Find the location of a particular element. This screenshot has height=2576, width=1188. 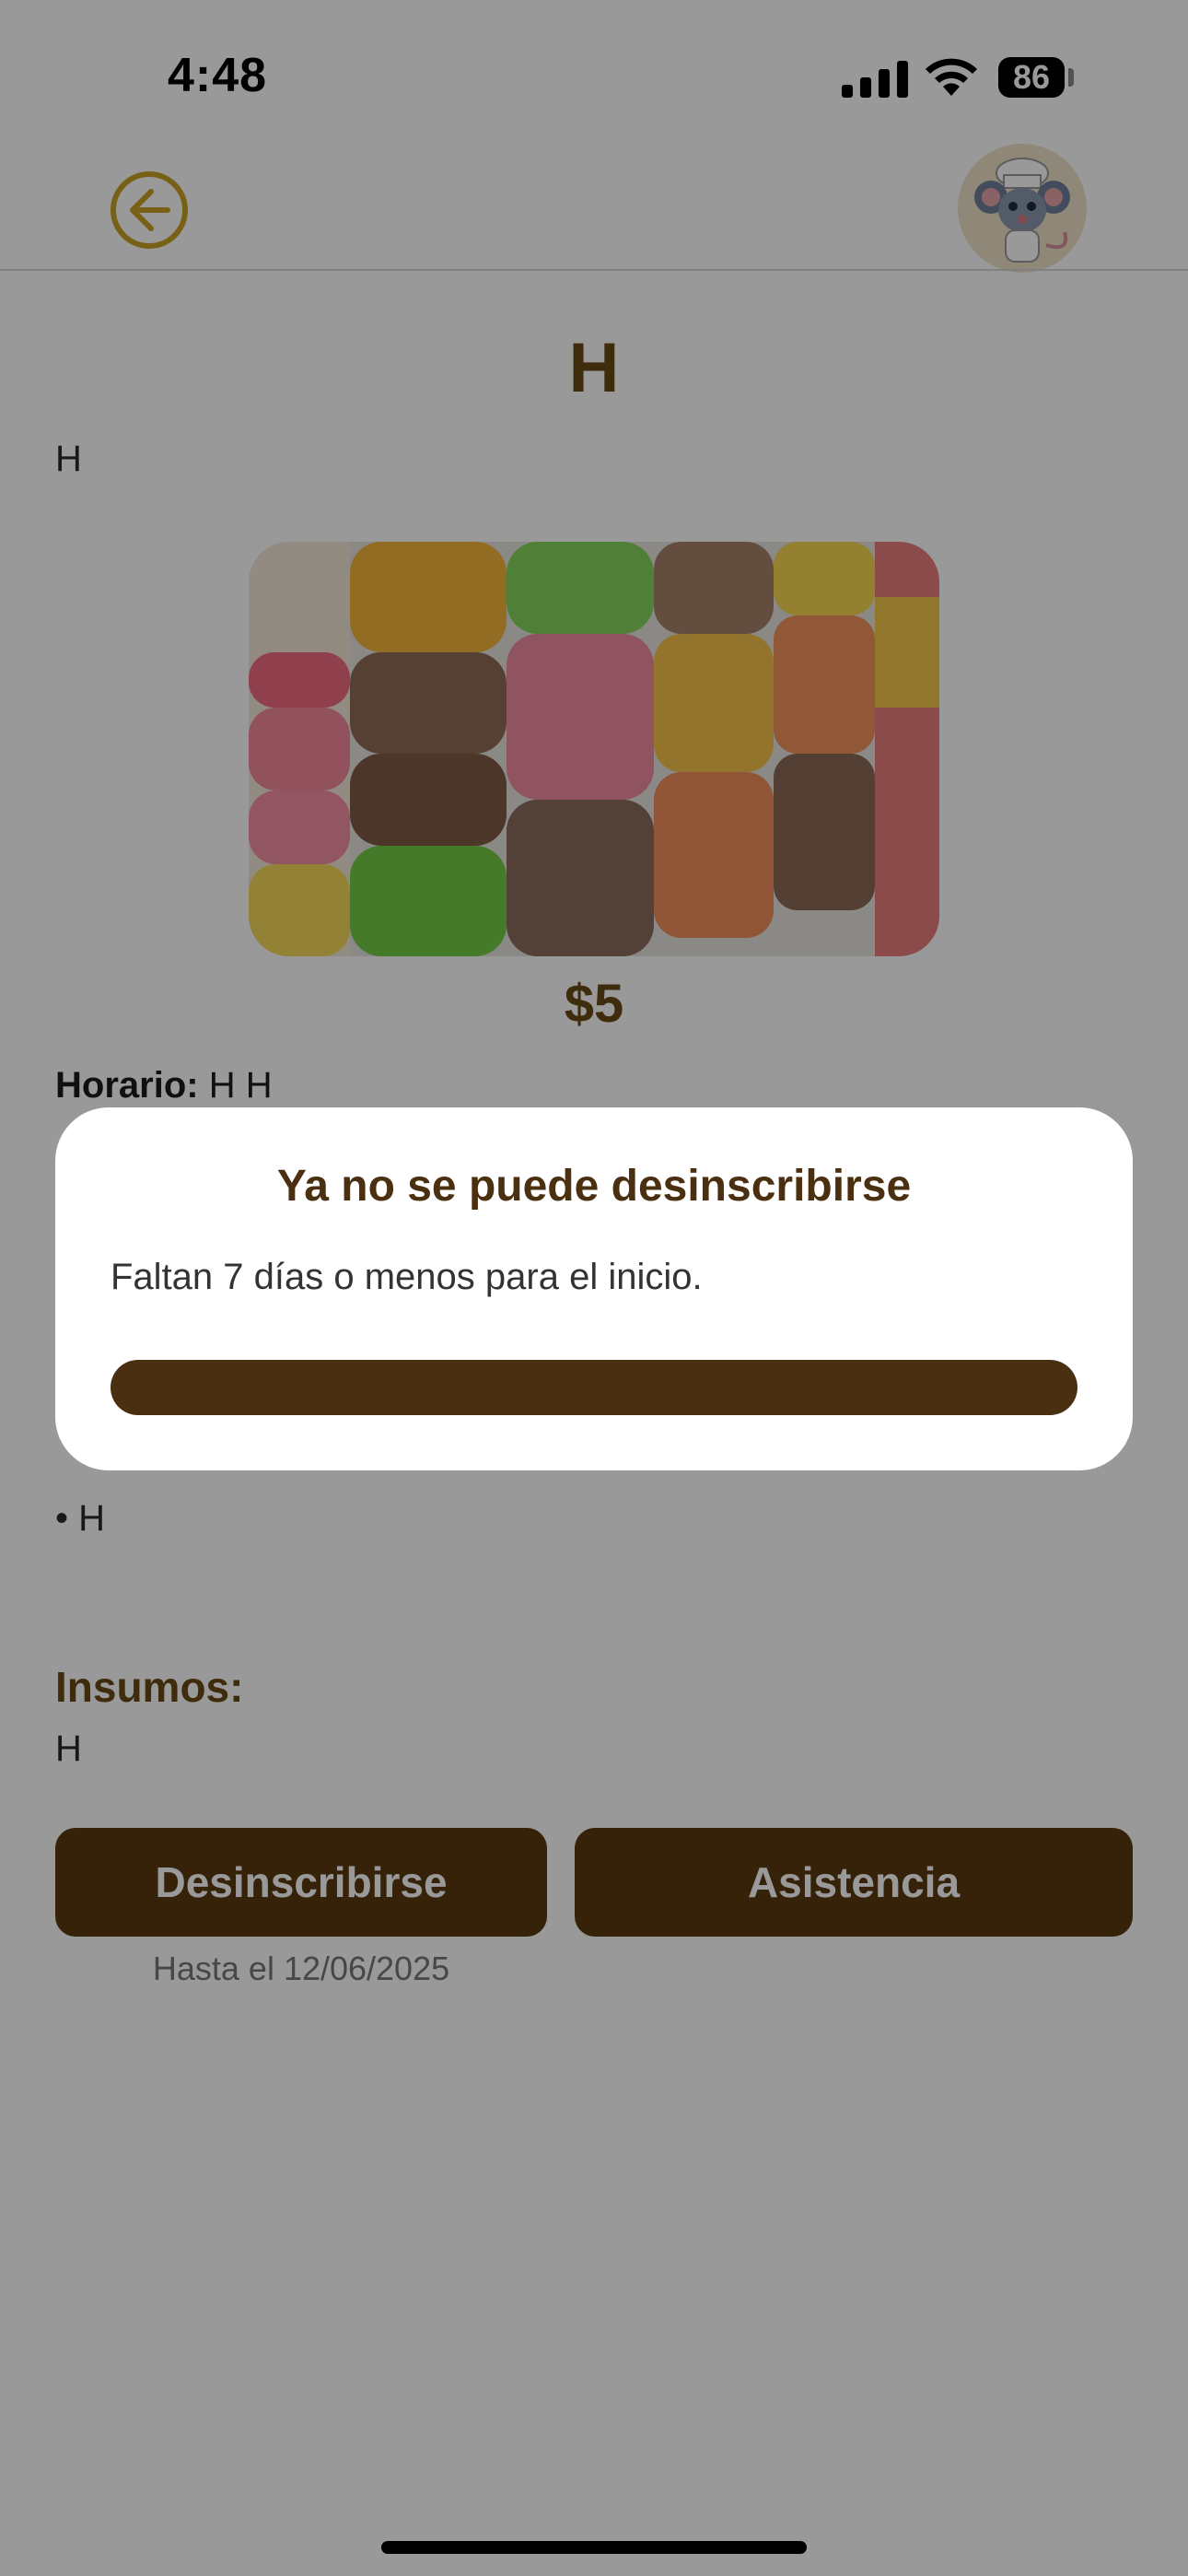

home-indicator is located at coordinates (594, 2547).